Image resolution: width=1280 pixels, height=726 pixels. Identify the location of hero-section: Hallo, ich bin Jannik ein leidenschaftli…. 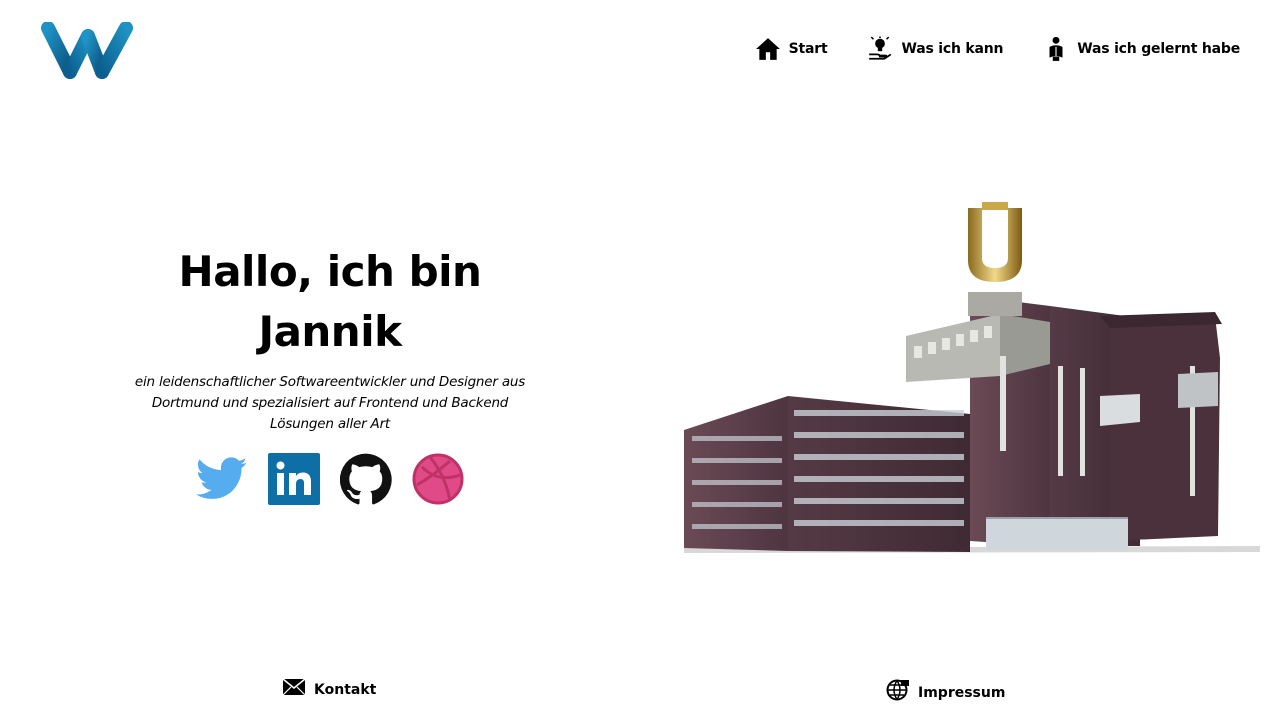
(330, 373).